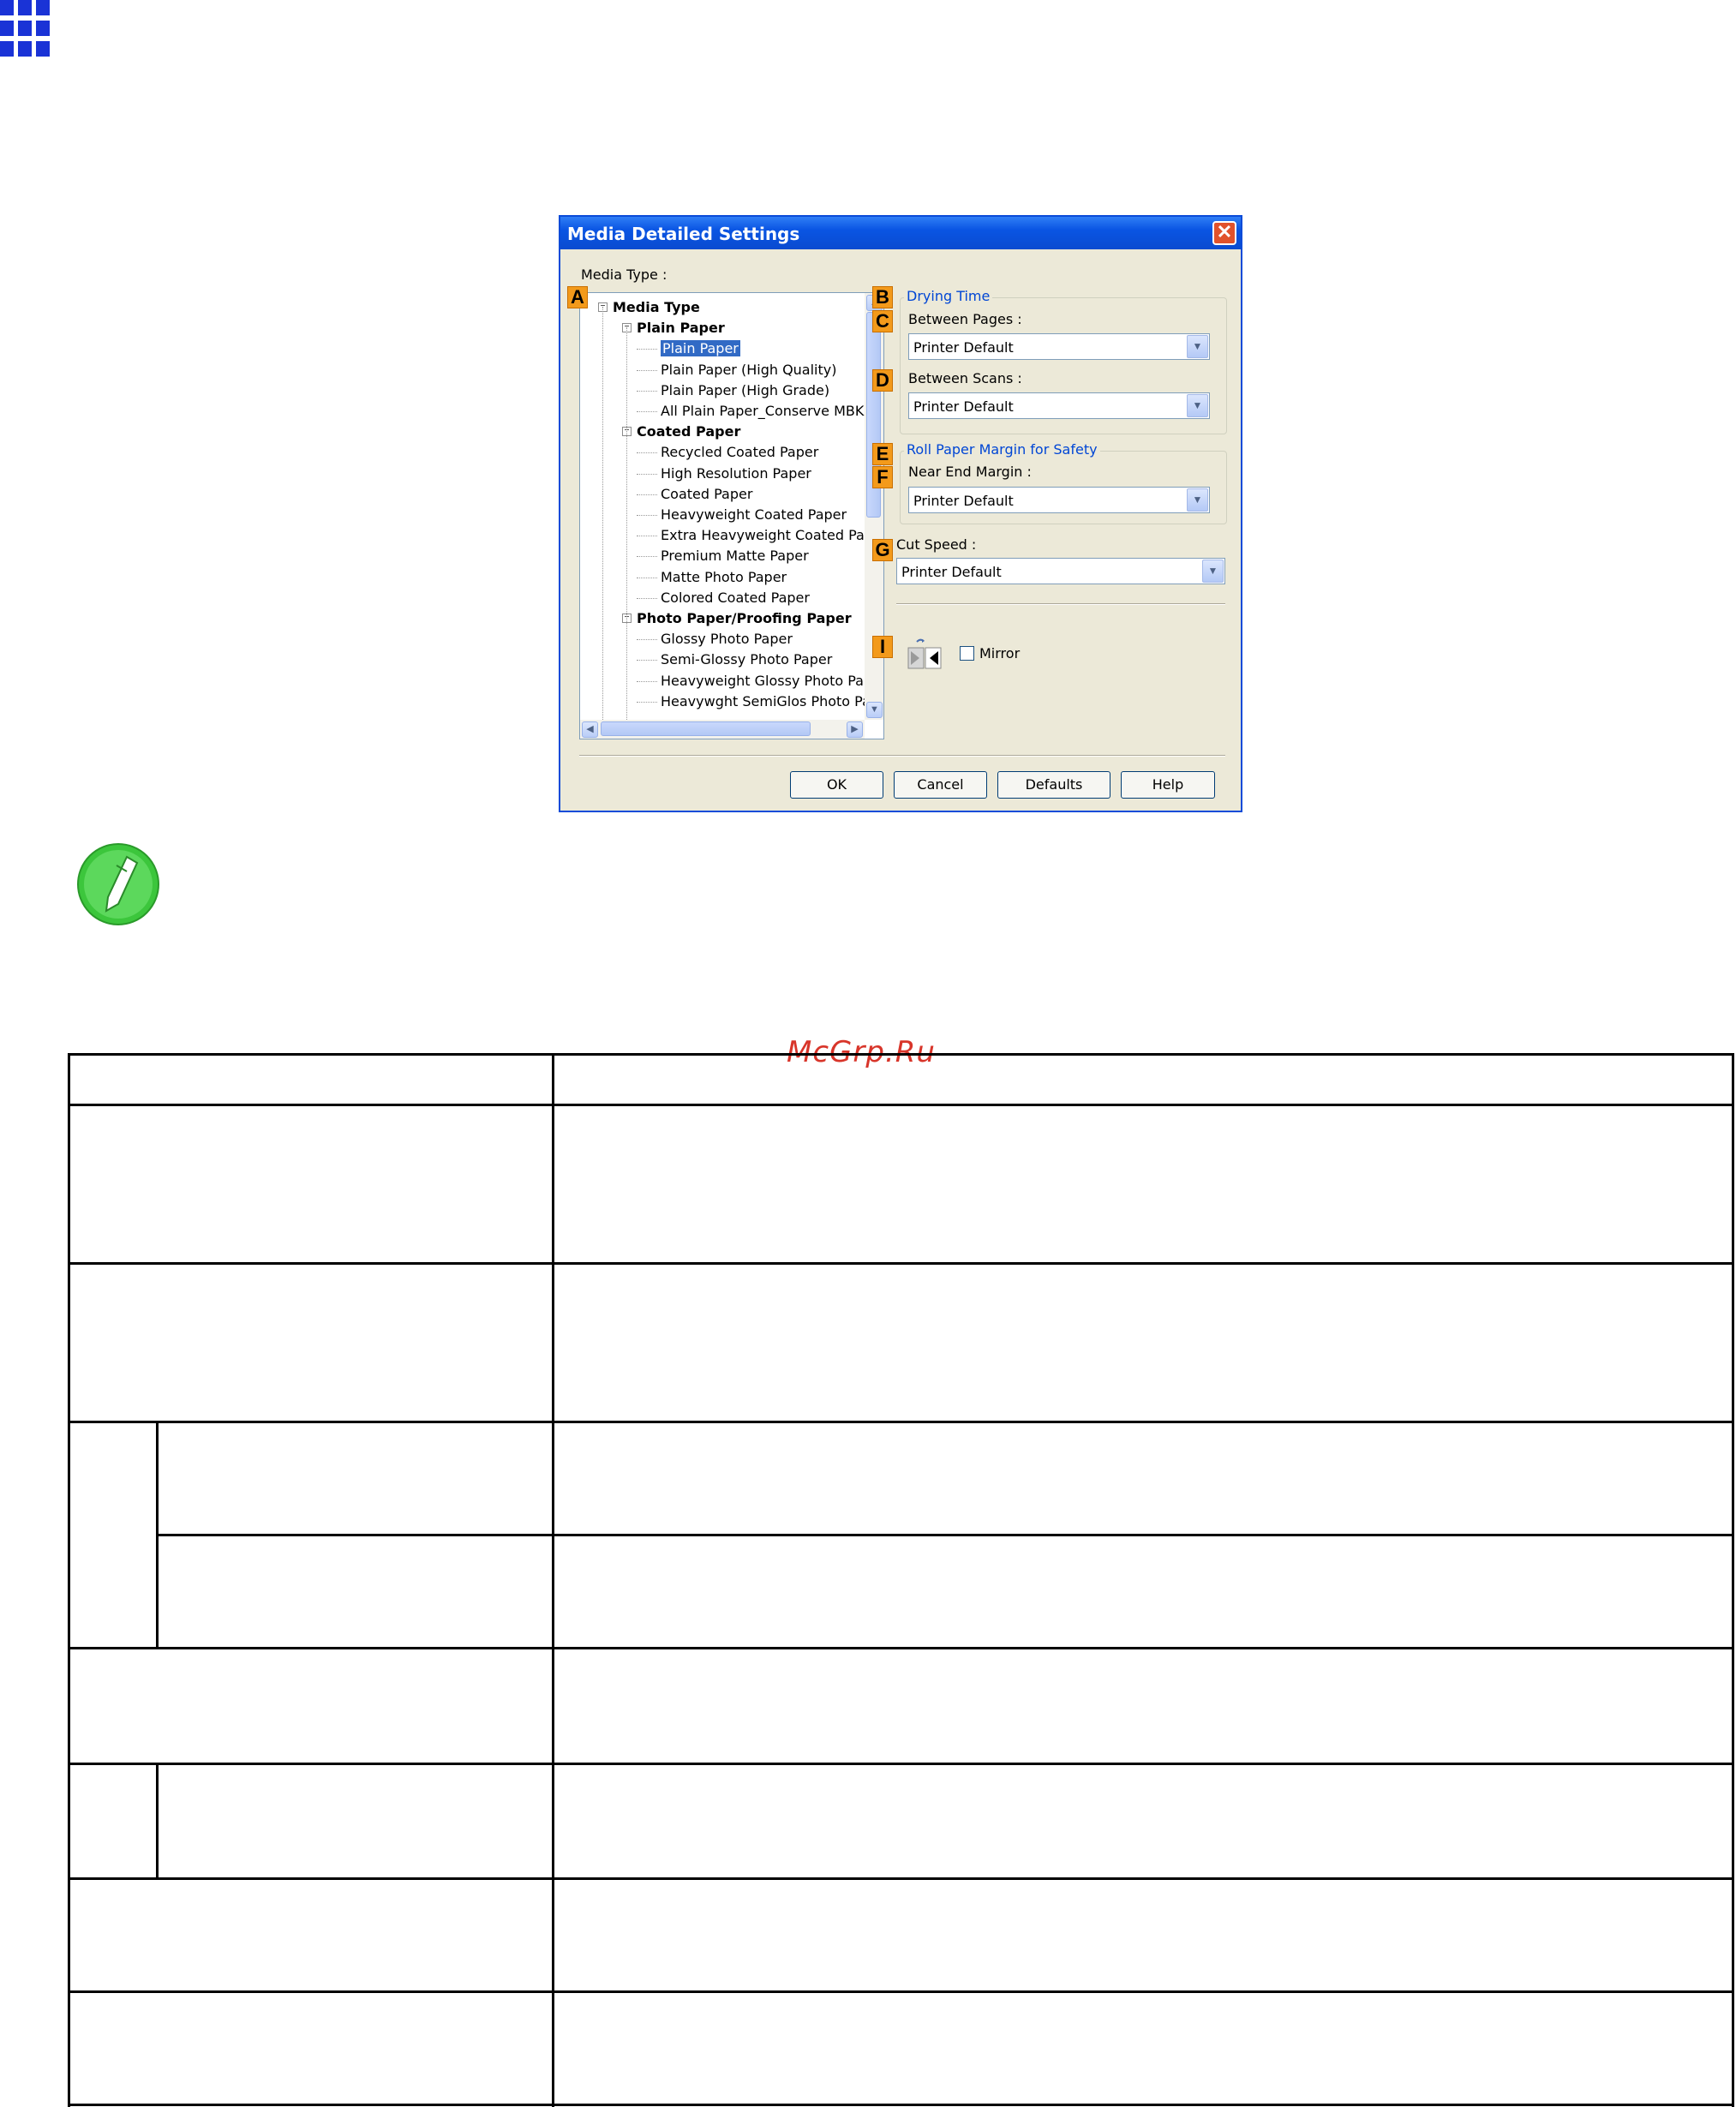  Describe the element at coordinates (882, 380) in the screenshot. I see `badge-d: D` at that location.